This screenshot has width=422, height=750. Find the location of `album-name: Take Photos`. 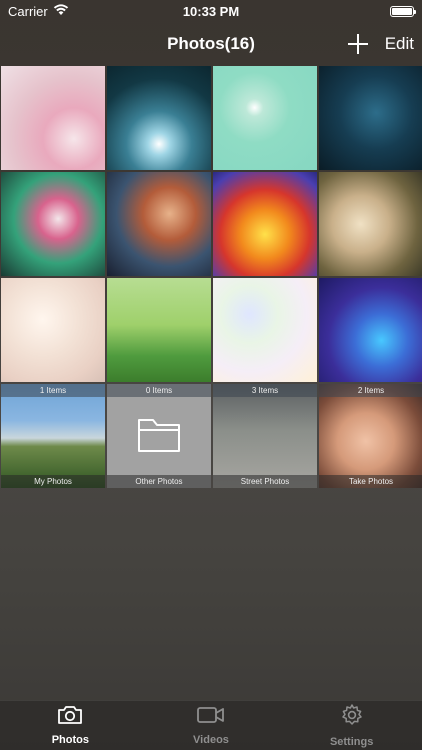

album-name: Take Photos is located at coordinates (370, 481).